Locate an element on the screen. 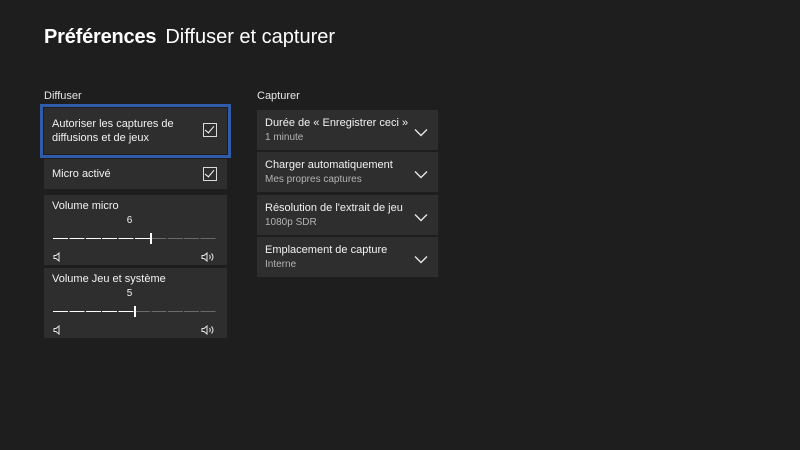 This screenshot has height=450, width=800. dropdown-value: Interne is located at coordinates (281, 264).